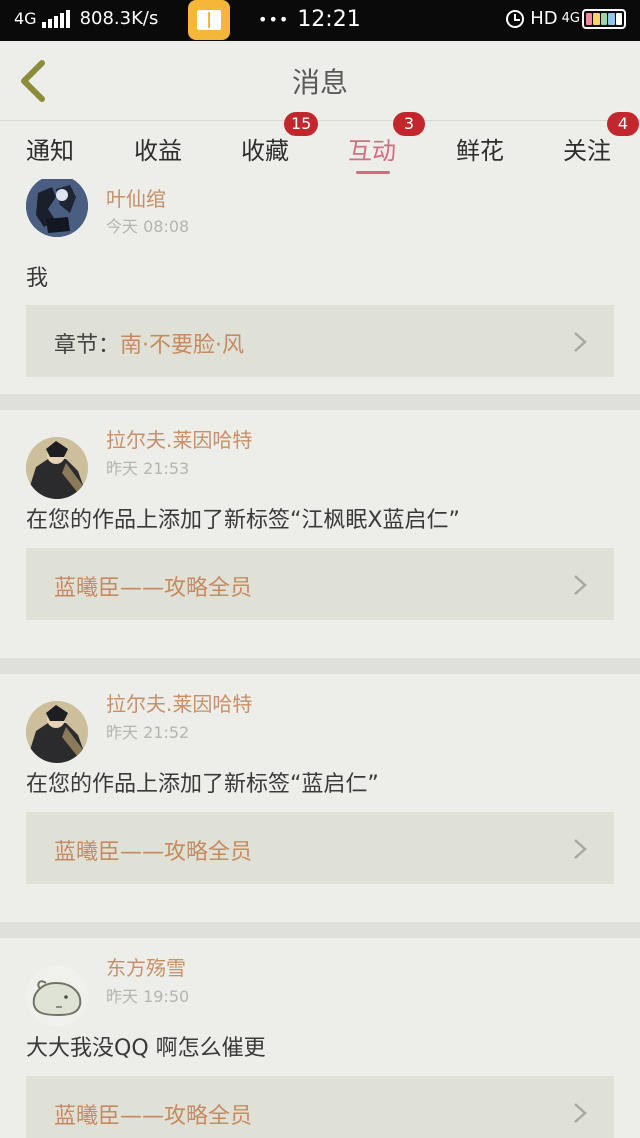 The width and height of the screenshot is (640, 1138). What do you see at coordinates (37, 278) in the screenshot?
I see `message-text: 我` at bounding box center [37, 278].